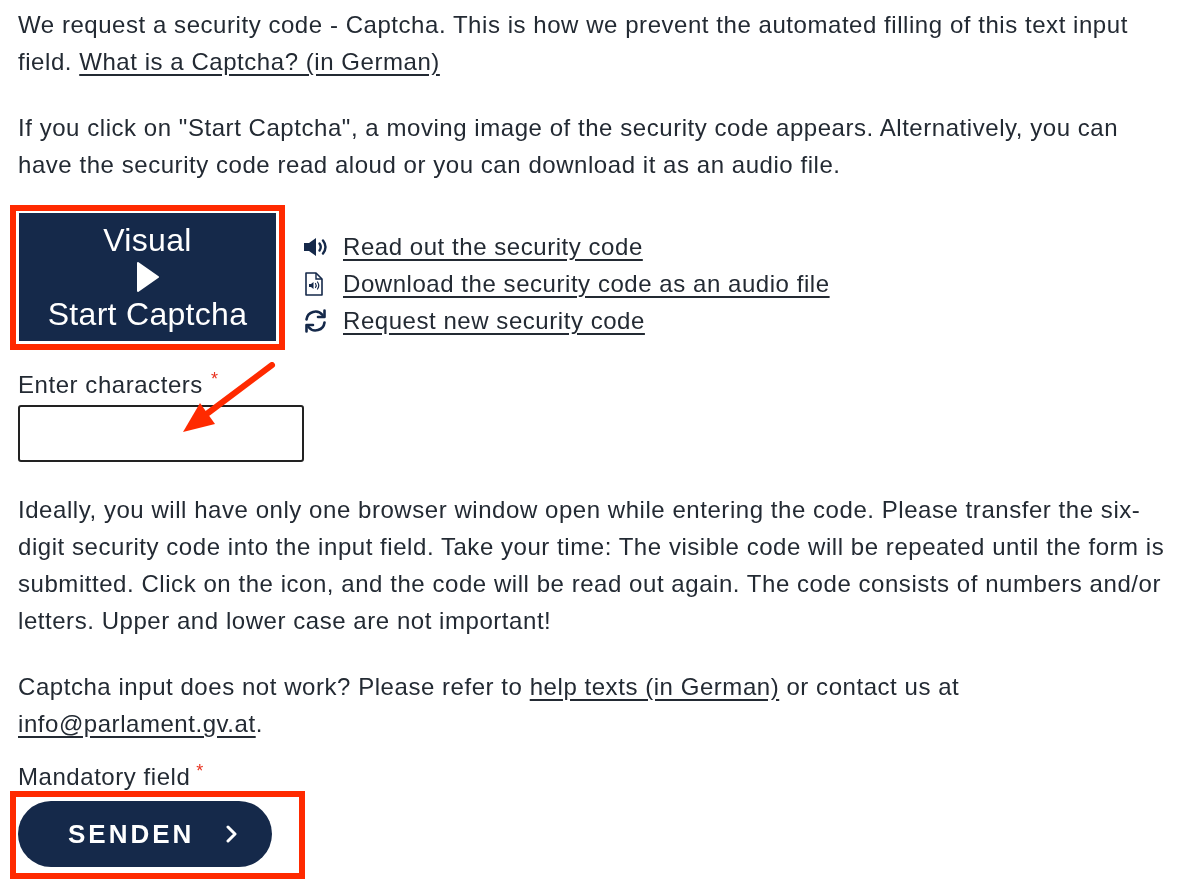 This screenshot has height=880, width=1200. I want to click on help-paragraph: Captcha input does not work? Please refer to help texts (in German) or contact us at info@parlament.gv.at., so click(489, 705).